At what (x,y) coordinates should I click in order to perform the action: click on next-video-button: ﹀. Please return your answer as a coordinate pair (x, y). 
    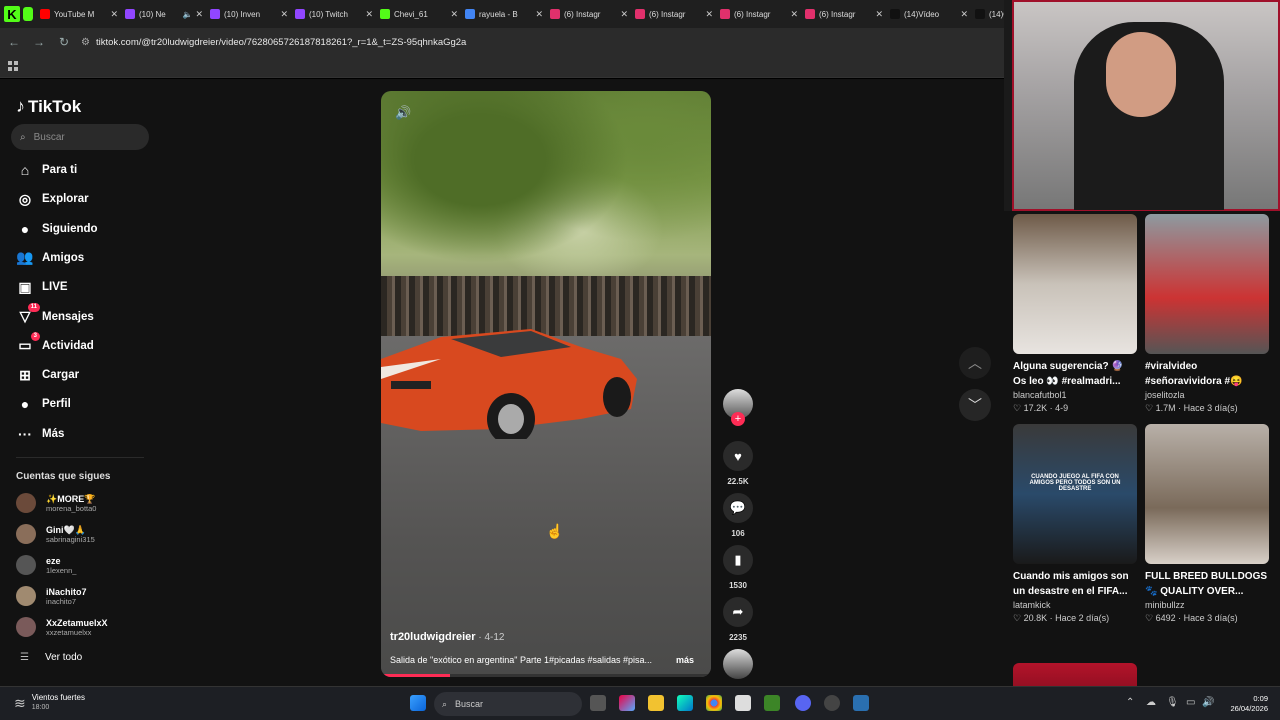
    Looking at the image, I should click on (975, 405).